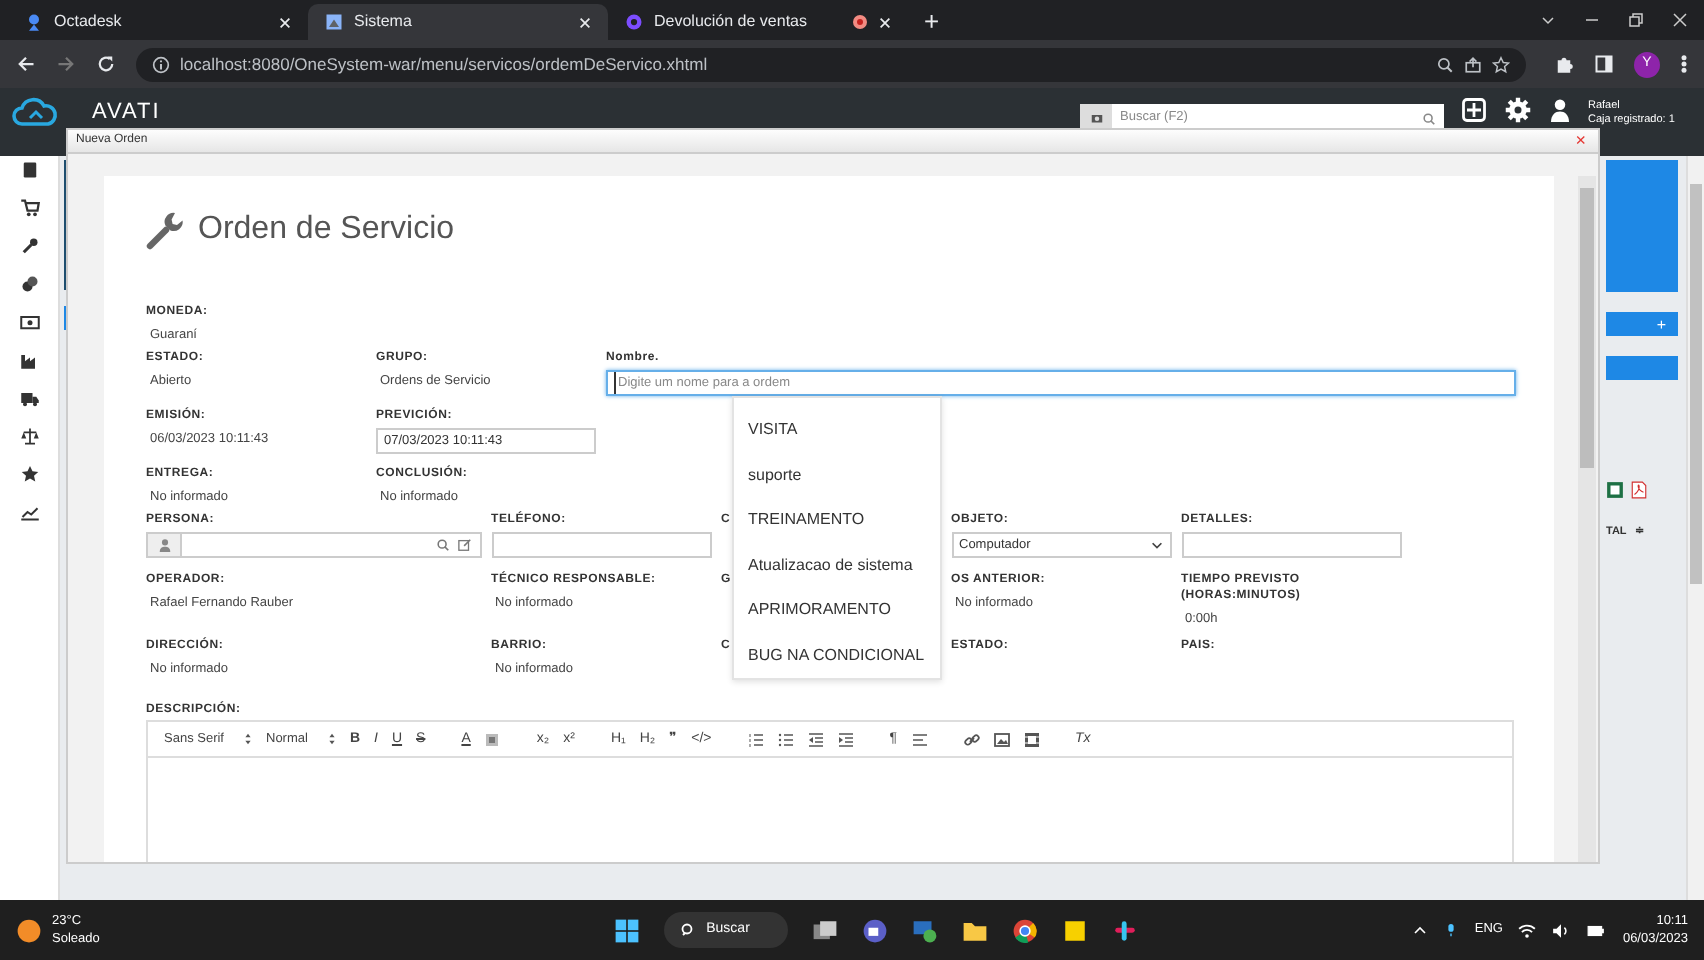  What do you see at coordinates (860, 22) in the screenshot?
I see `record-icon` at bounding box center [860, 22].